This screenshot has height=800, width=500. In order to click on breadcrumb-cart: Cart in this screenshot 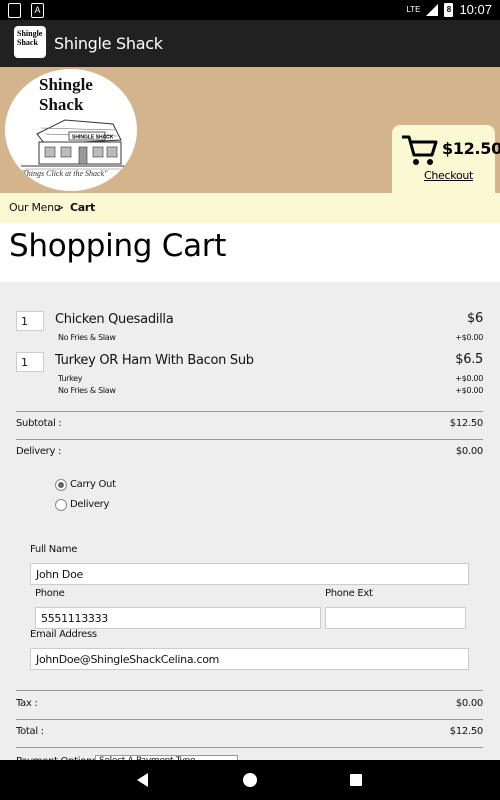, I will do `click(82, 207)`.